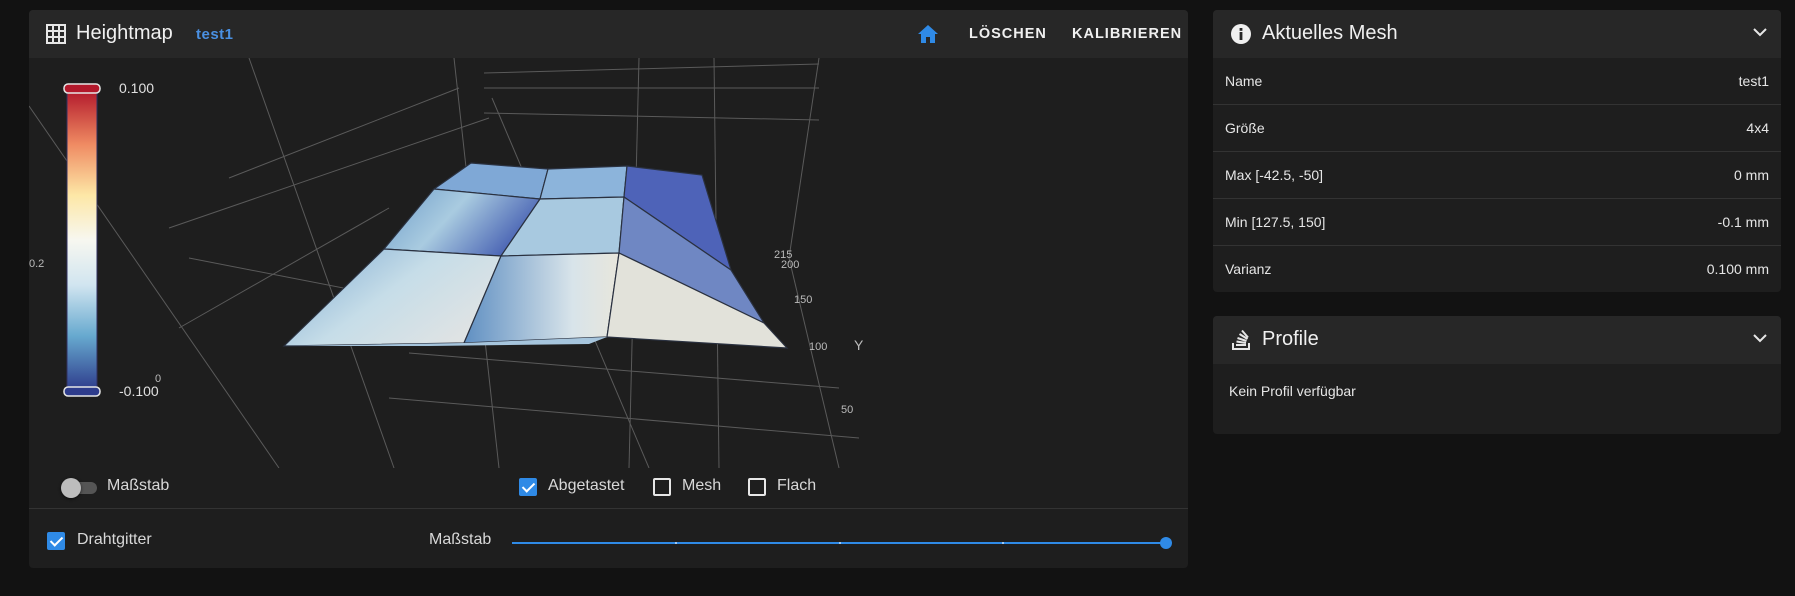 This screenshot has height=596, width=1795. Describe the element at coordinates (859, 345) in the screenshot. I see `y-axis-label: Y` at that location.